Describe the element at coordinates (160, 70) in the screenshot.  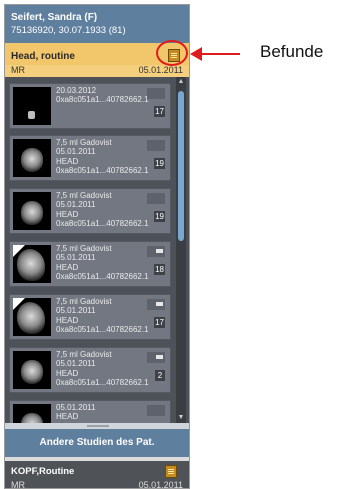
I see `study-date: 05.01.2011` at that location.